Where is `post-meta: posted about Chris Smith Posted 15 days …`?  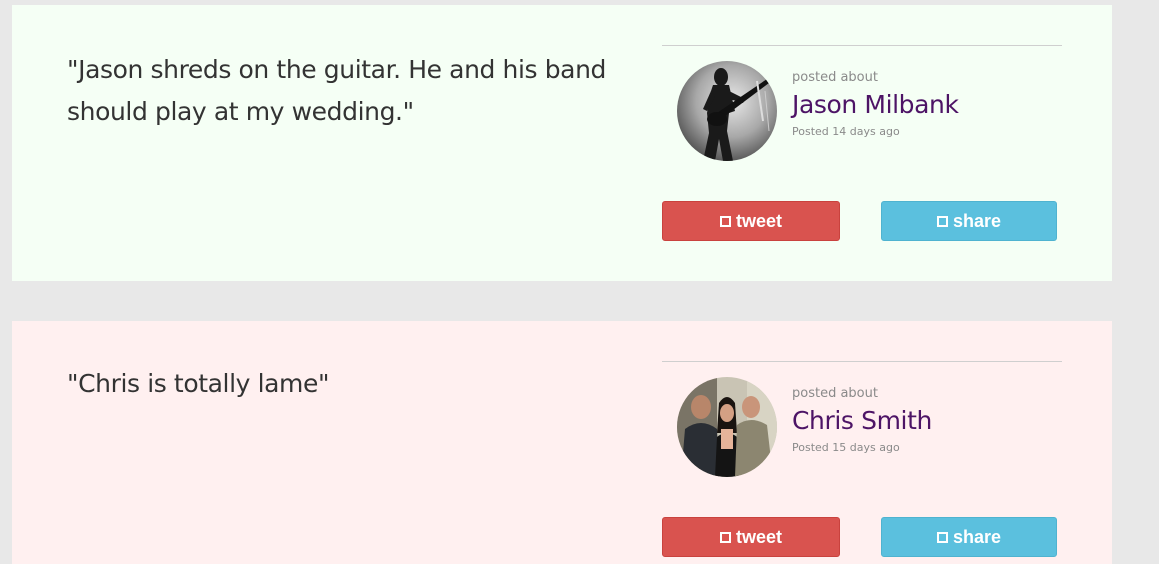 post-meta: posted about Chris Smith Posted 15 days … is located at coordinates (862, 420).